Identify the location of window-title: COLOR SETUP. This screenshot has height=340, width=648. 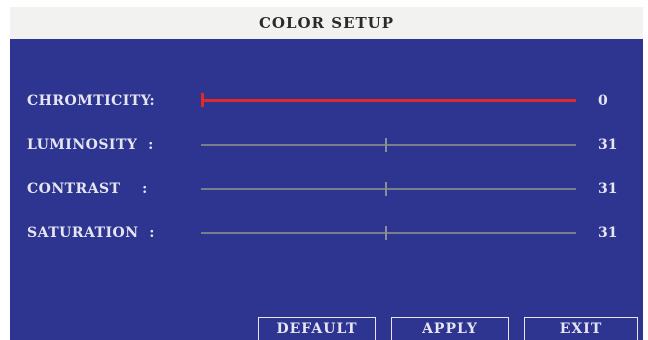
(326, 23).